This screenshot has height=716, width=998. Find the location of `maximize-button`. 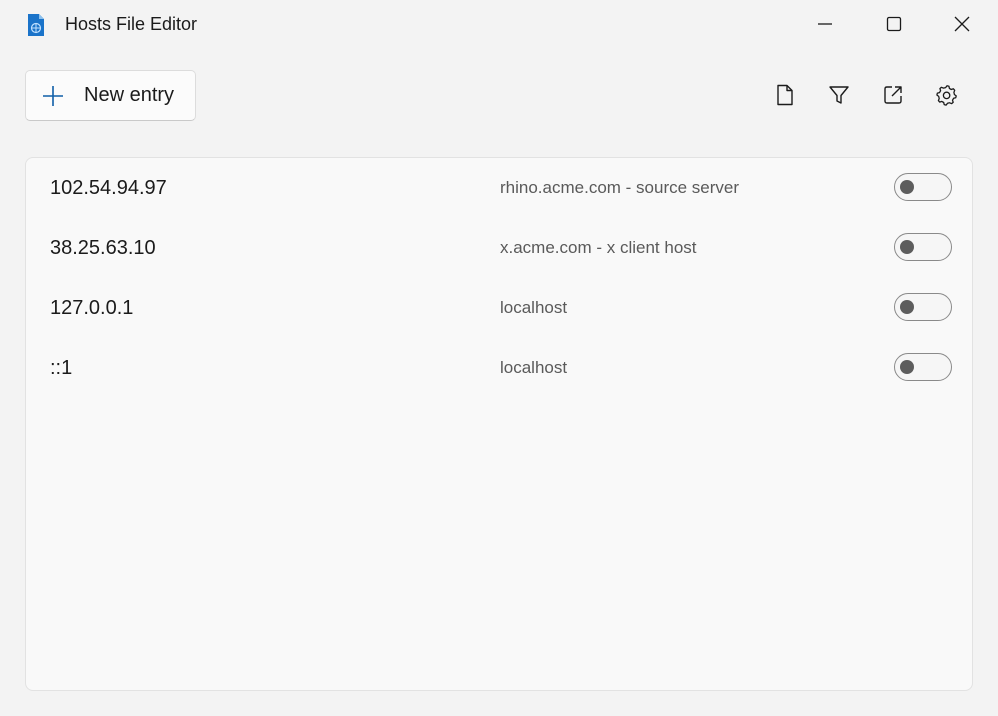

maximize-button is located at coordinates (894, 24).